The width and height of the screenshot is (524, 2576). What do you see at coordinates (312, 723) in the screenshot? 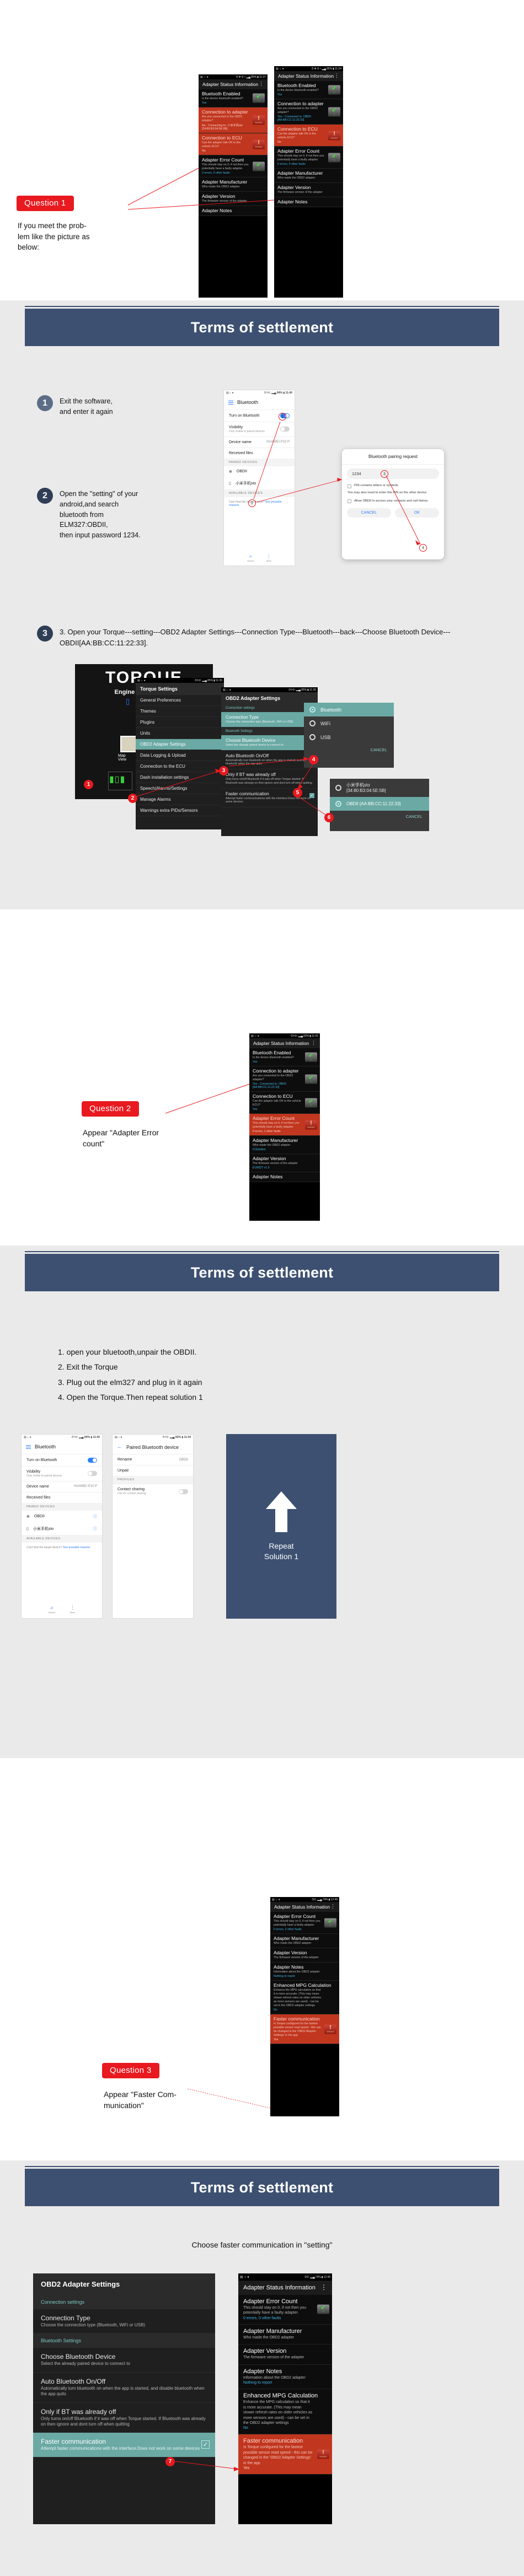
I see `radio-wifi` at bounding box center [312, 723].